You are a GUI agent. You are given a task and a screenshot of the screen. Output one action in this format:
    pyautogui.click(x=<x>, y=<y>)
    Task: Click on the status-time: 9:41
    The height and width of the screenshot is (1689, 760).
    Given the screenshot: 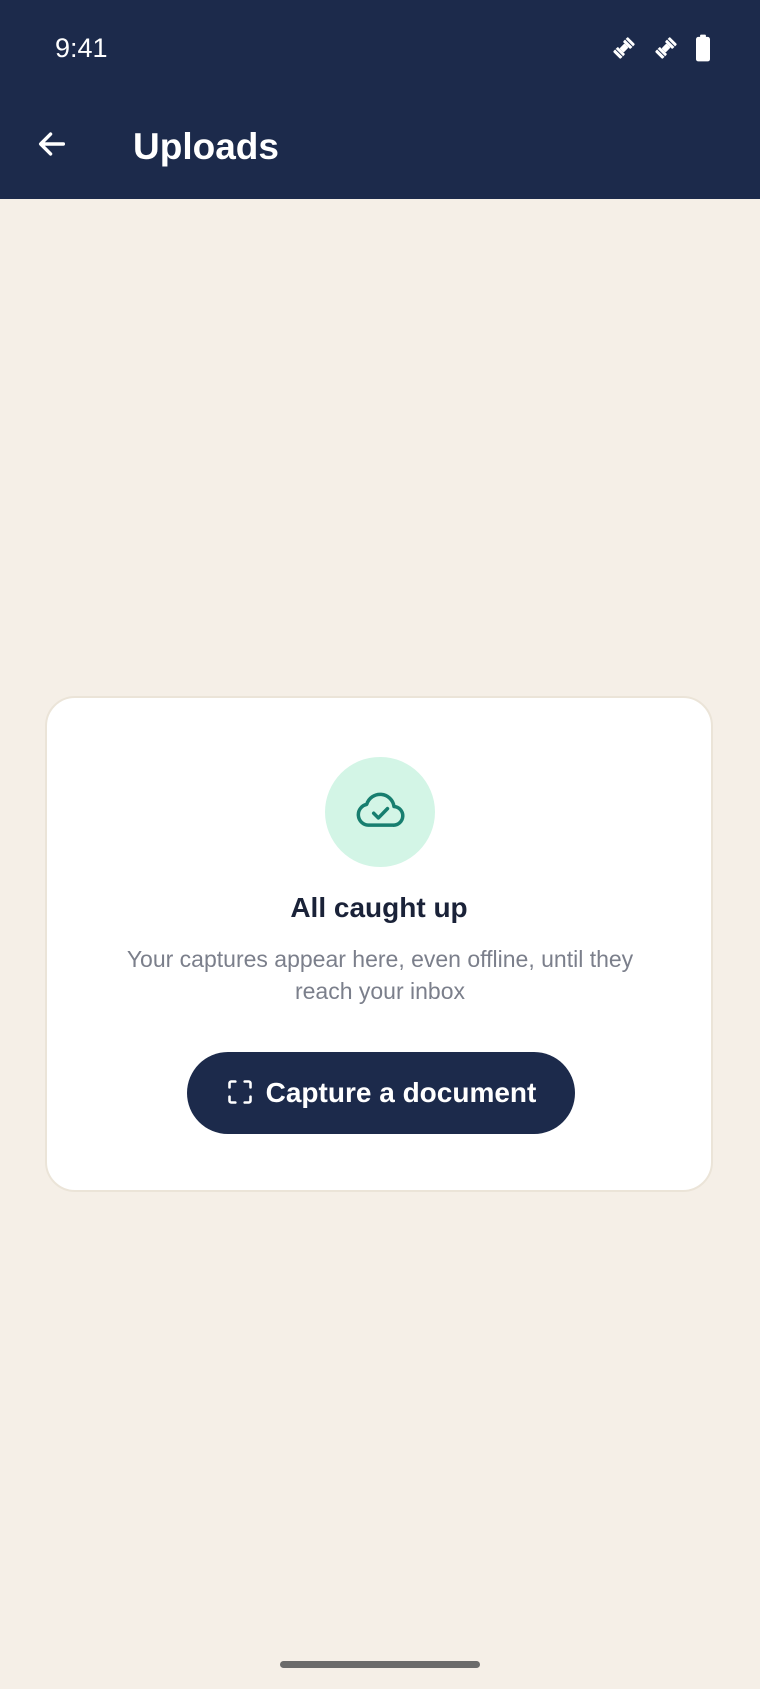 What is the action you would take?
    pyautogui.click(x=81, y=48)
    